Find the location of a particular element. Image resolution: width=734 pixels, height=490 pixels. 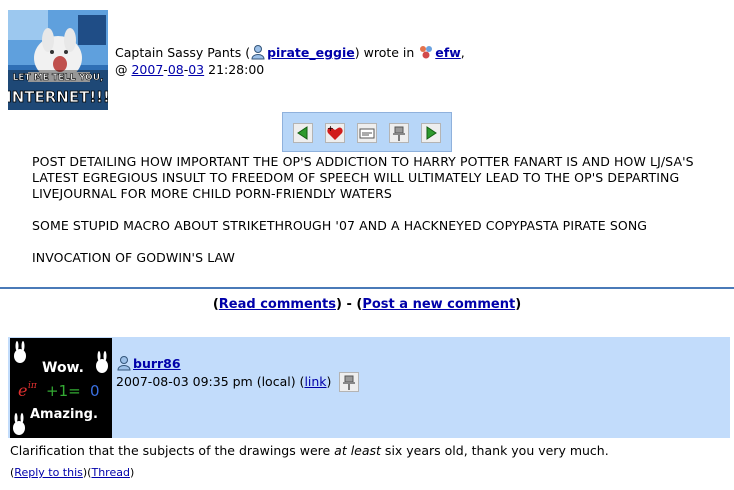

community-icon is located at coordinates (426, 52).